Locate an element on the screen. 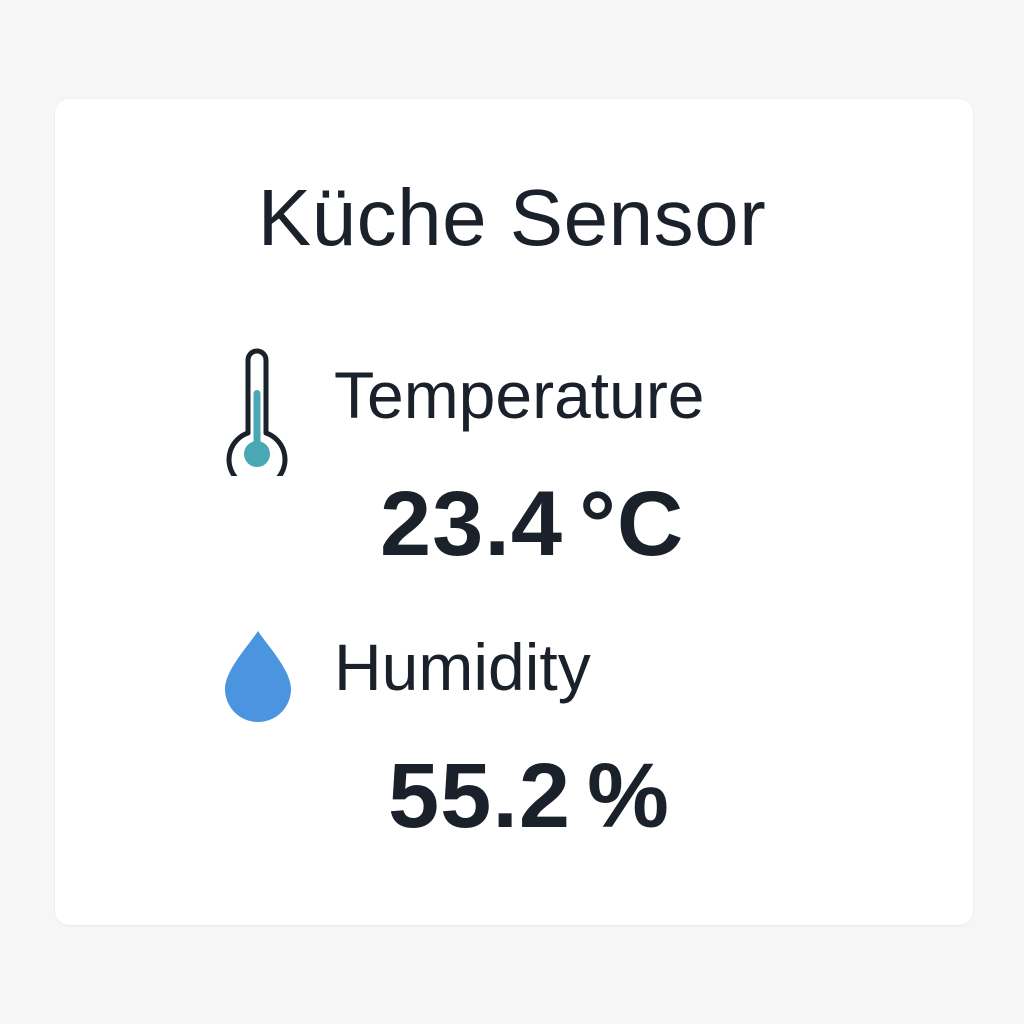 This screenshot has width=1024, height=1024. humidity-label: Humidity is located at coordinates (462, 667).